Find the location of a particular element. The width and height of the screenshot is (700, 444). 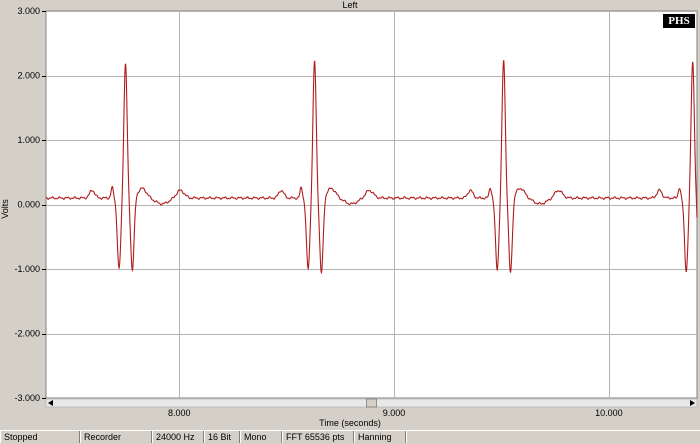

y-axis-label-box: Volts is located at coordinates (5, 211).